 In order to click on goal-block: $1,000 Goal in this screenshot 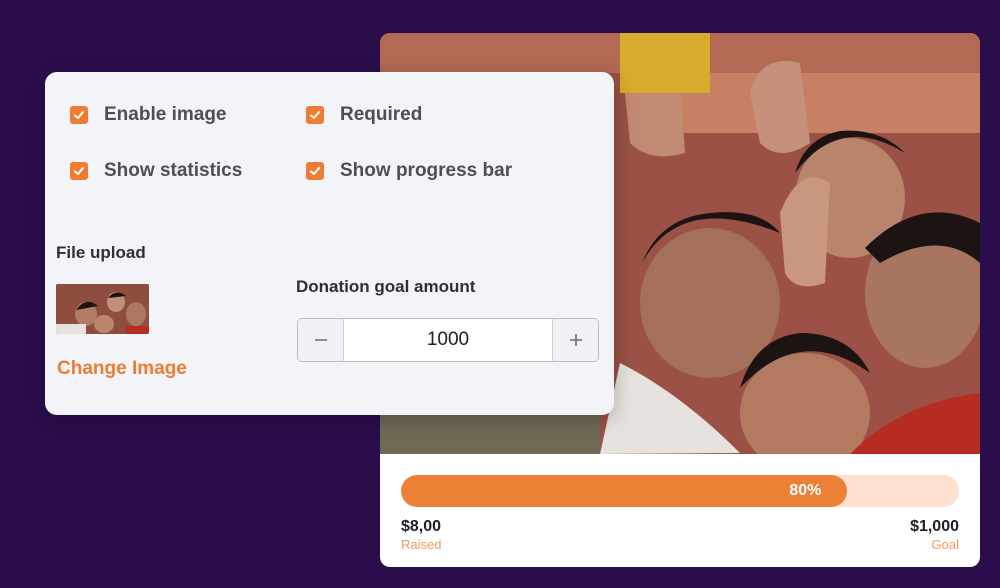, I will do `click(934, 535)`.